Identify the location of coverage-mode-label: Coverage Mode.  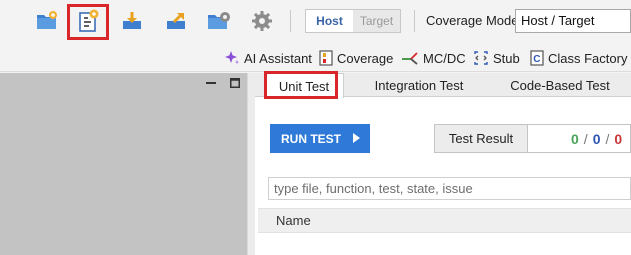
(472, 20).